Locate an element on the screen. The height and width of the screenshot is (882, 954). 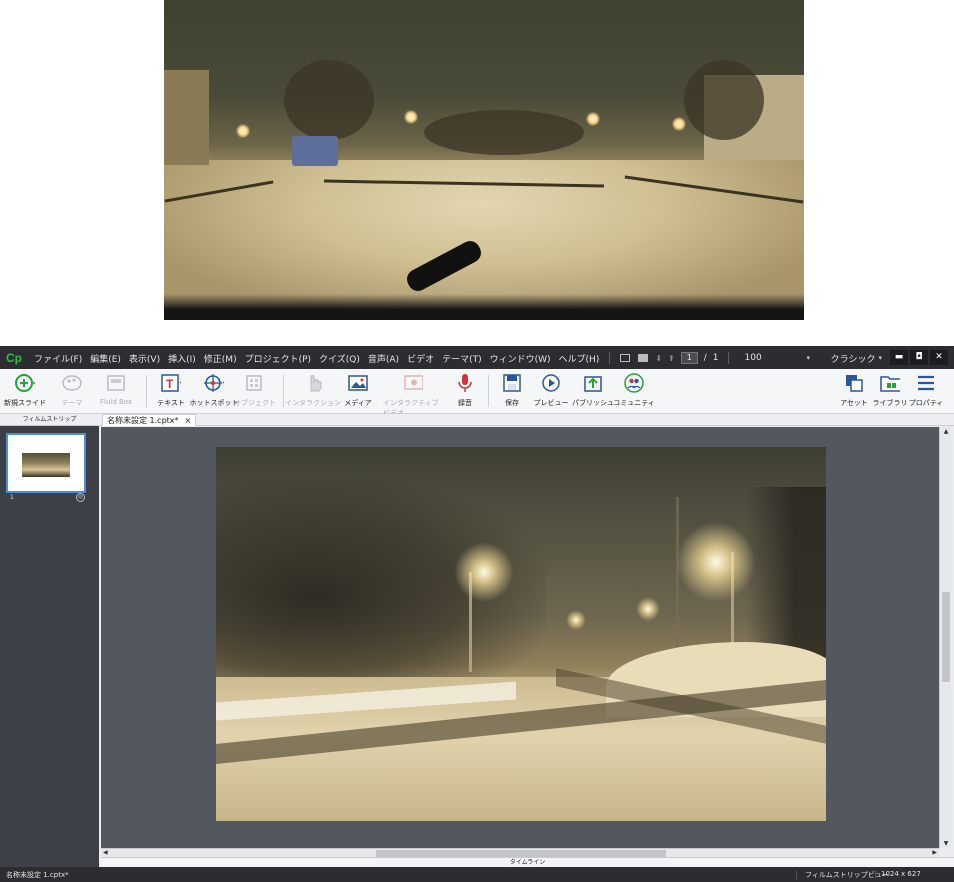
slide-duration-icon: ◎ is located at coordinates (80, 497).